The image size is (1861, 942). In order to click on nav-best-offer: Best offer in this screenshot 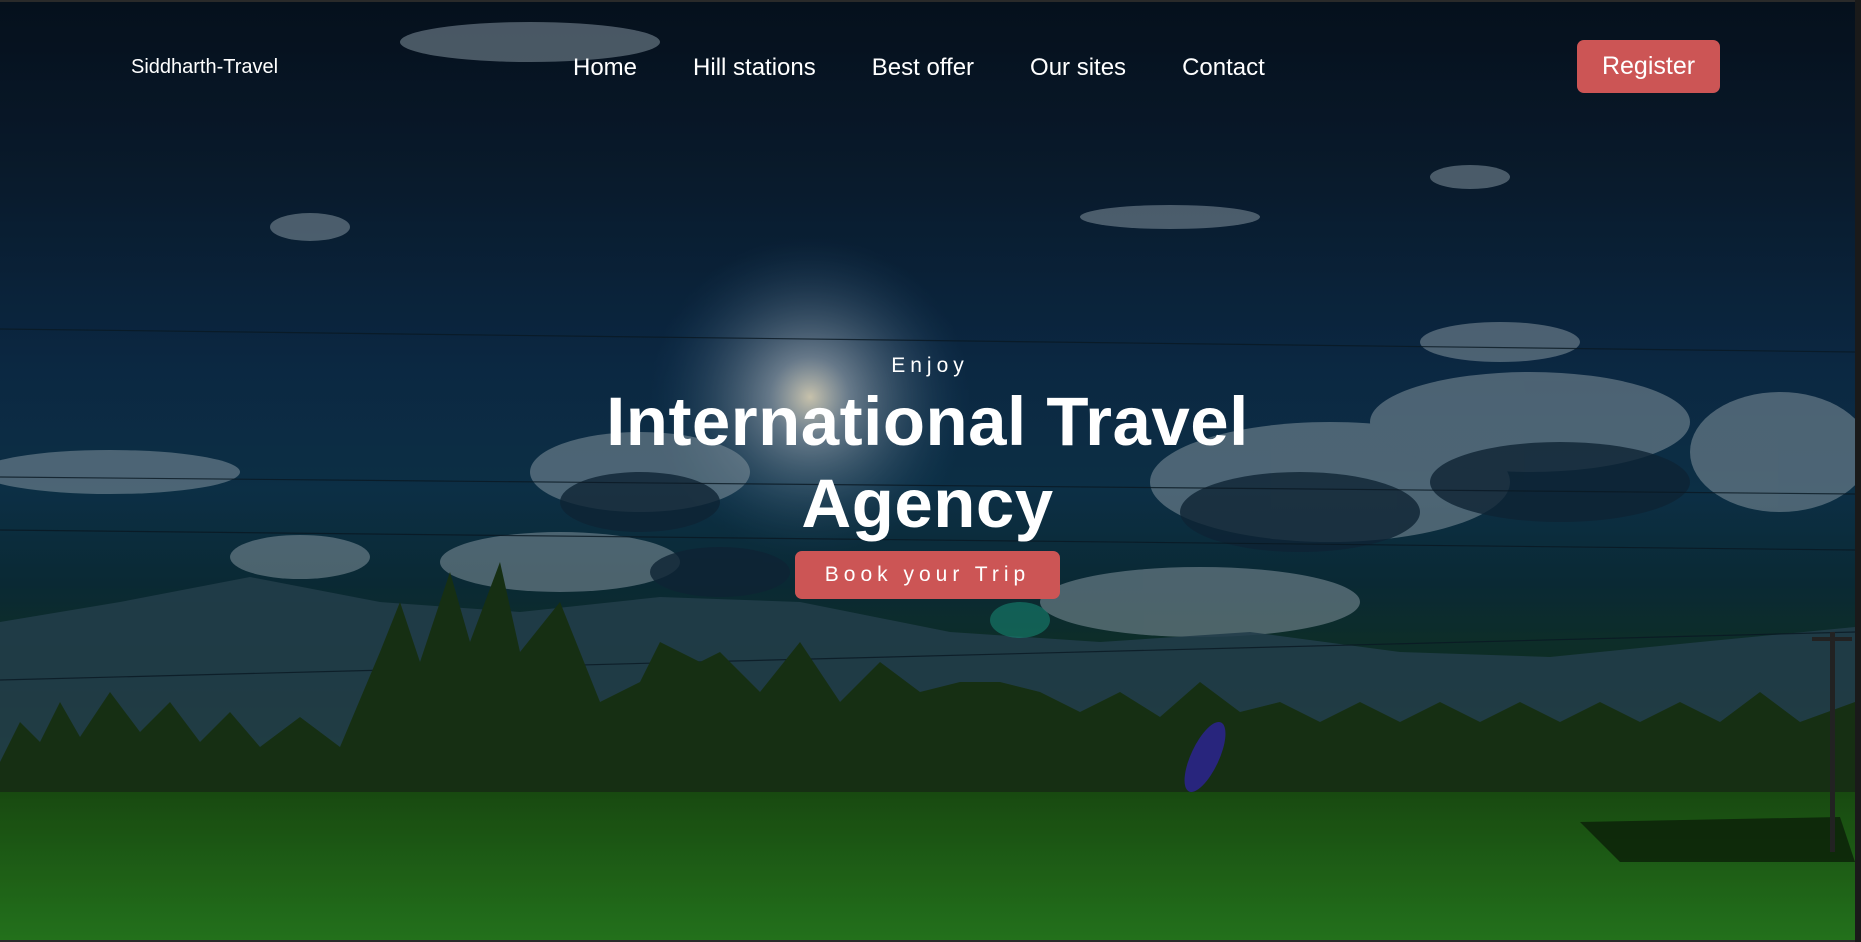, I will do `click(923, 68)`.